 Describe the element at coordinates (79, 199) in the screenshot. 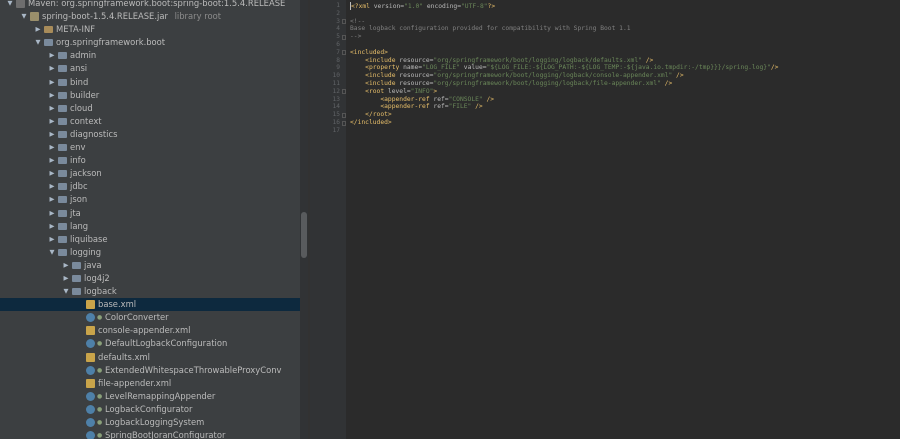

I see `tree-row-label: json` at that location.